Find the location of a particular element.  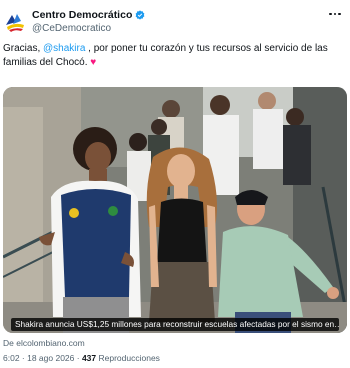

party-logo-icon is located at coordinates (15, 22).